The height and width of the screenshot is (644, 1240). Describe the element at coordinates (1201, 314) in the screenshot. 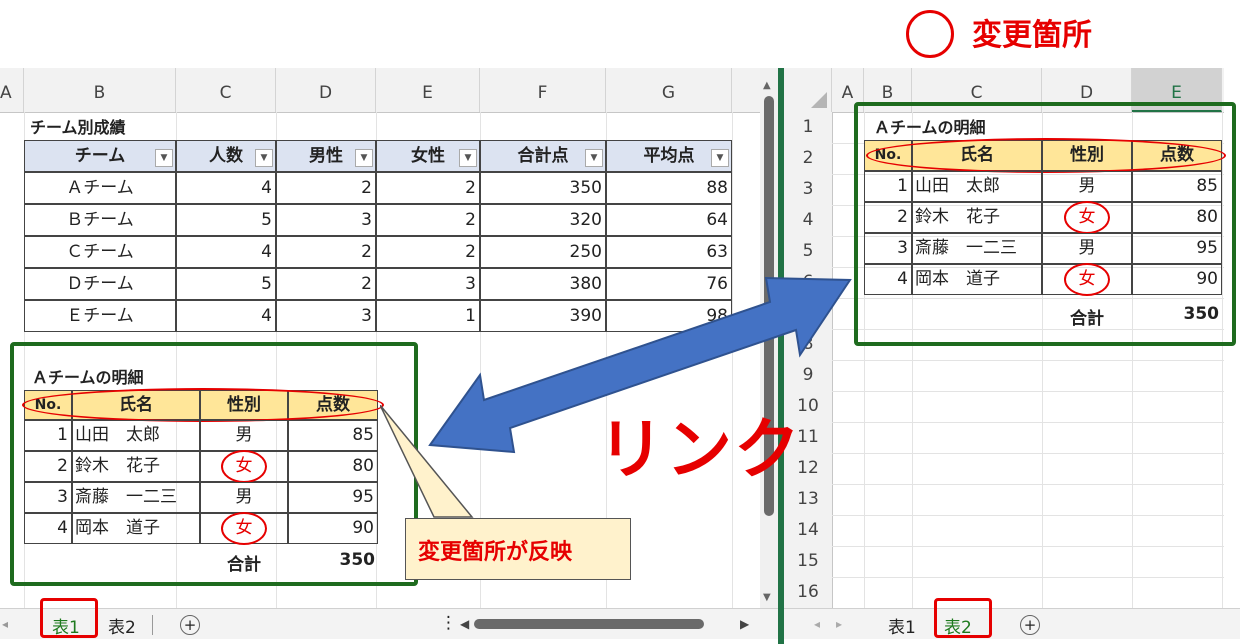

I see `right-total-value: 350` at that location.